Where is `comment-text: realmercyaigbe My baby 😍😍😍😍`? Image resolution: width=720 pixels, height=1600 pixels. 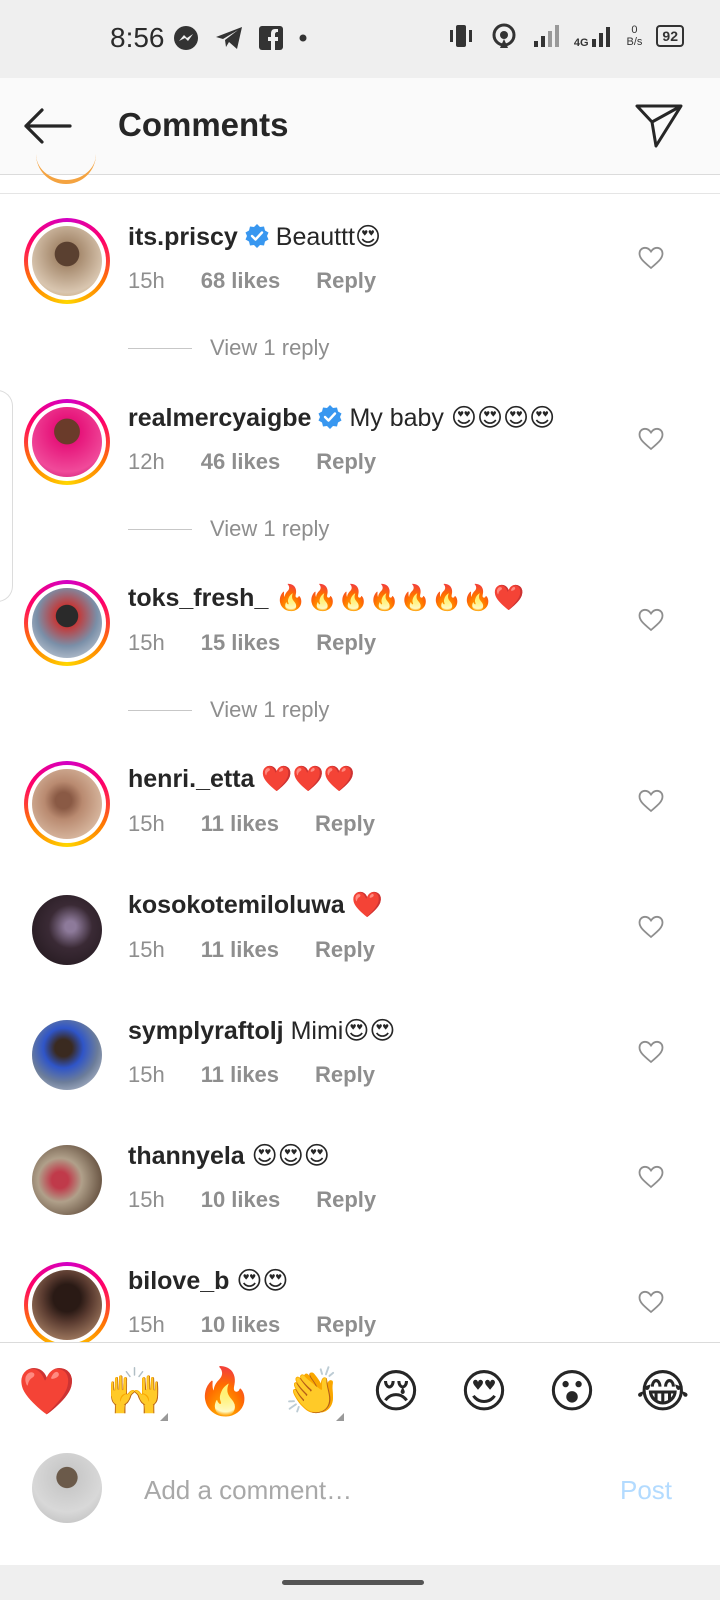
comment-text: realmercyaigbe My baby 😍😍😍😍 is located at coordinates (341, 418).